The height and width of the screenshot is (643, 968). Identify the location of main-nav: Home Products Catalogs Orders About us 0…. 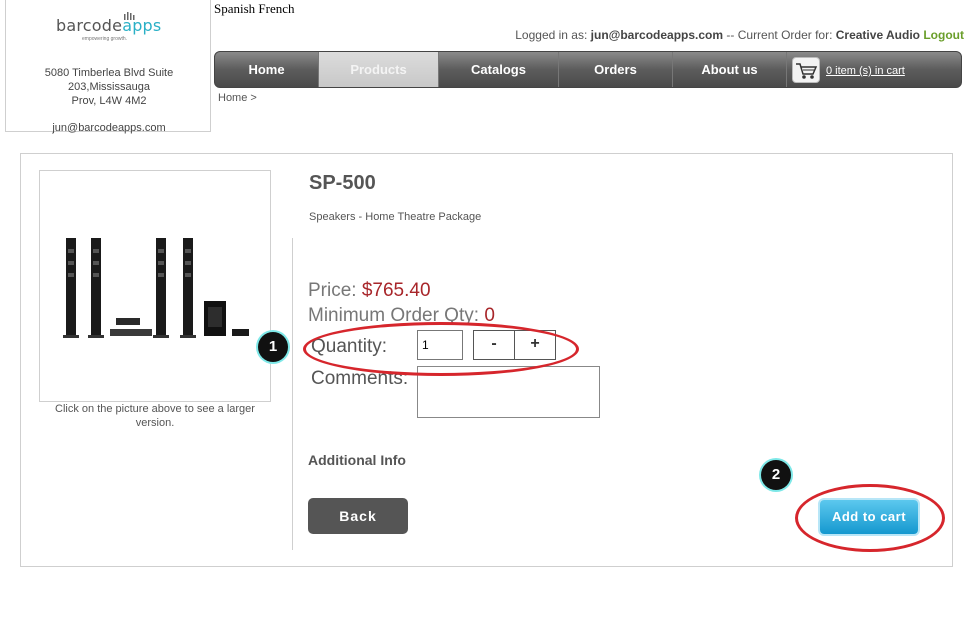
(588, 69).